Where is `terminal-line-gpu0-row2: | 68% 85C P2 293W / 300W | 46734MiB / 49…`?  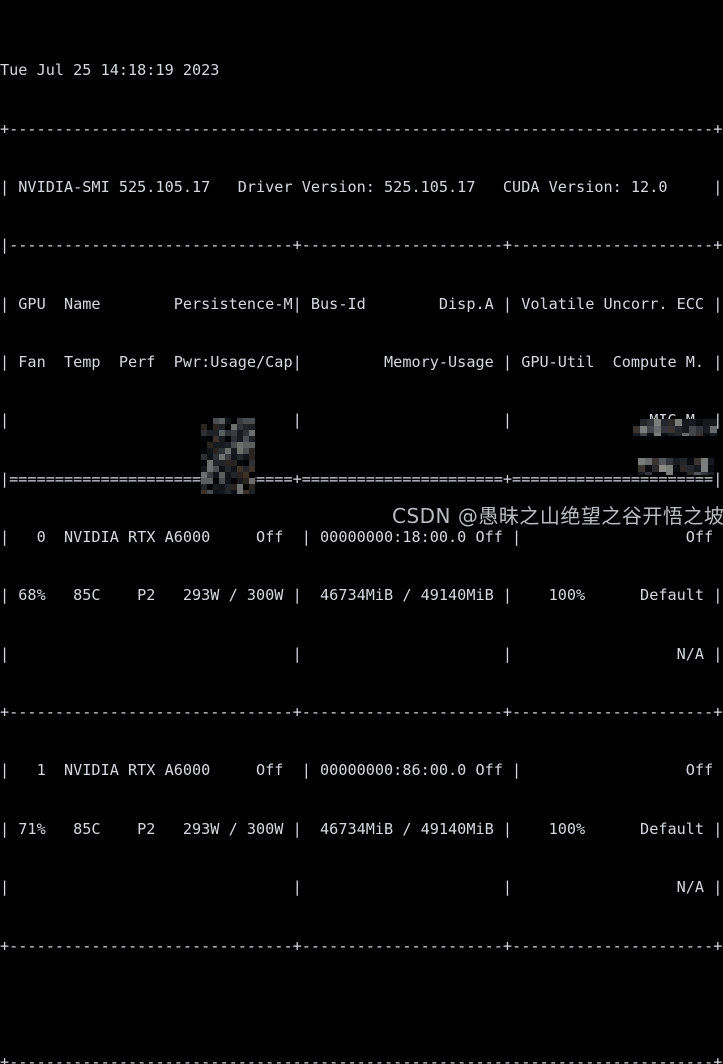 terminal-line-gpu0-row2: | 68% 85C P2 293W / 300W | 46734MiB / 49… is located at coordinates (361, 595).